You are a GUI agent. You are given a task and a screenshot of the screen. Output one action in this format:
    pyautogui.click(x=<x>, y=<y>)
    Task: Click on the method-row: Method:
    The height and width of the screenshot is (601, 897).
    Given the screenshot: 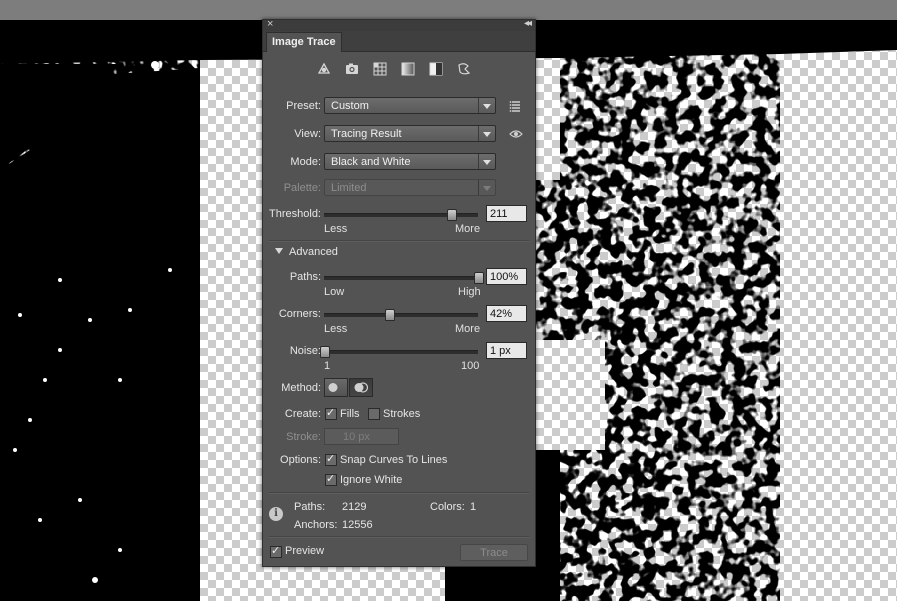 What is the action you would take?
    pyautogui.click(x=399, y=388)
    